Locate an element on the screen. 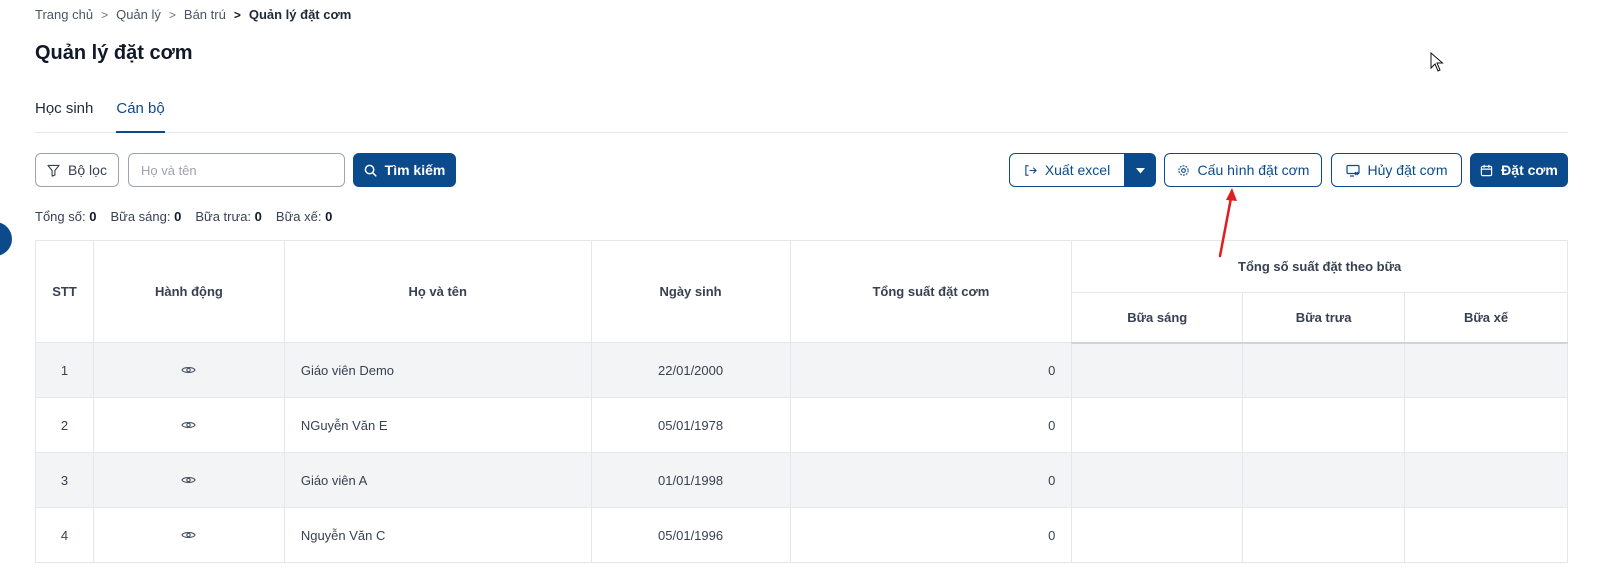 The width and height of the screenshot is (1600, 568). cell-stt: 2 is located at coordinates (64, 425).